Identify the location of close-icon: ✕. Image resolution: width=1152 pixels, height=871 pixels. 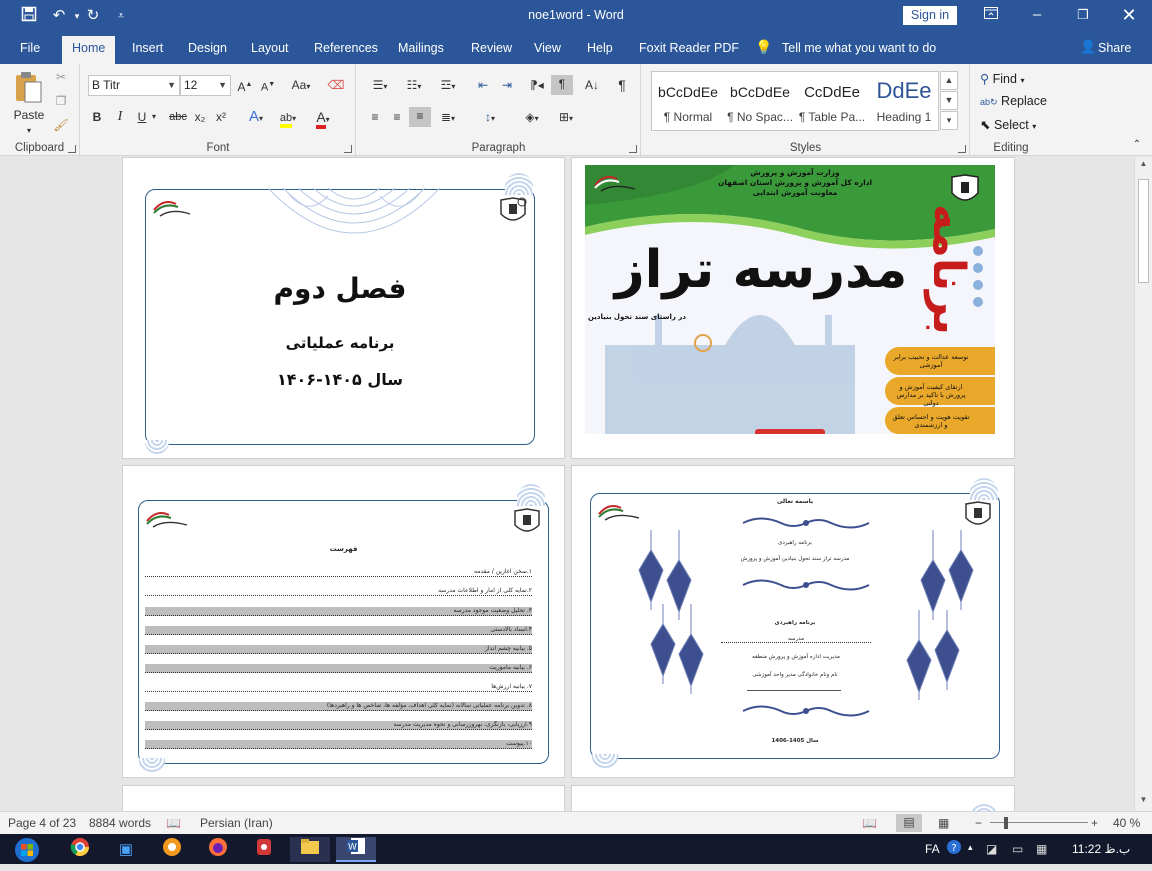
(1129, 16).